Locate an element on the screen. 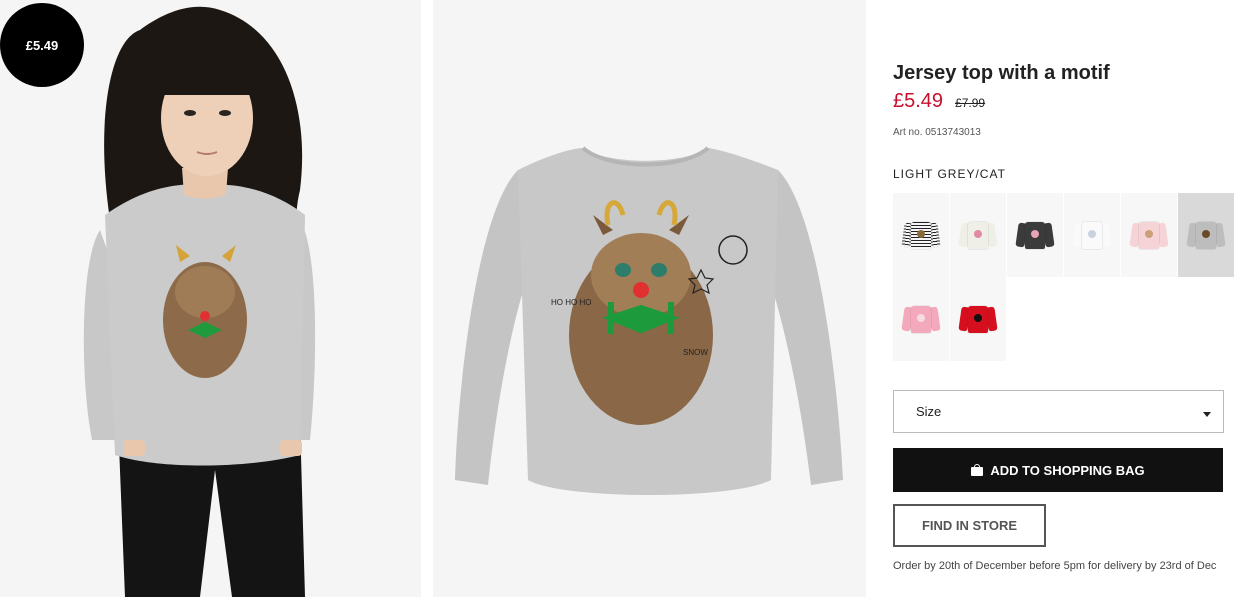 This screenshot has width=1244, height=597. article-number: Art no. 0513743013 is located at coordinates (937, 132).